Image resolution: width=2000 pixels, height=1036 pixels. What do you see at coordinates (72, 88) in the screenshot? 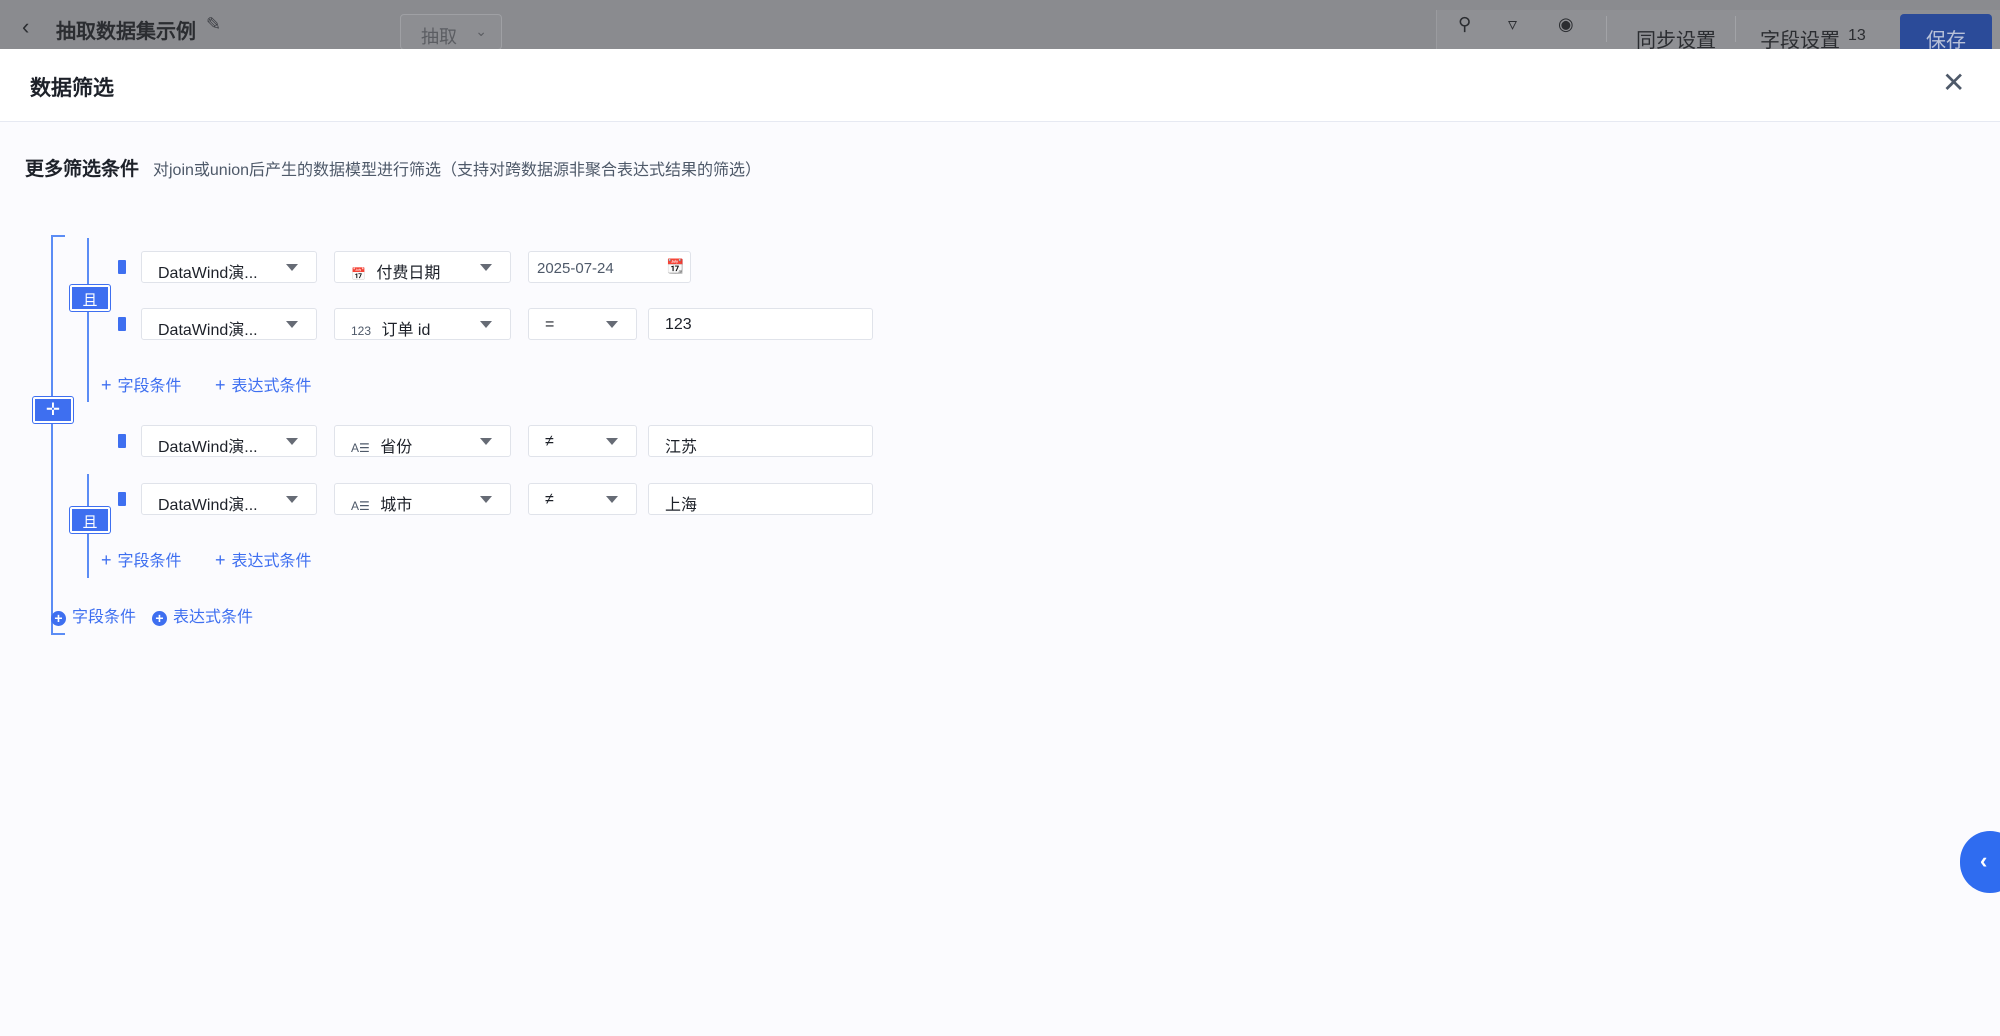
I see `drawer-title: 数据筛选` at bounding box center [72, 88].